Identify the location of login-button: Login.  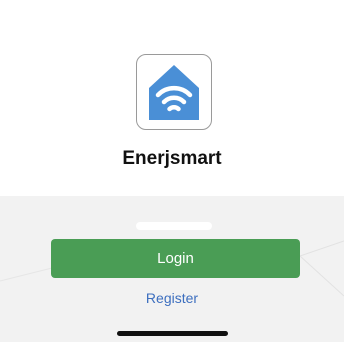
(175, 258).